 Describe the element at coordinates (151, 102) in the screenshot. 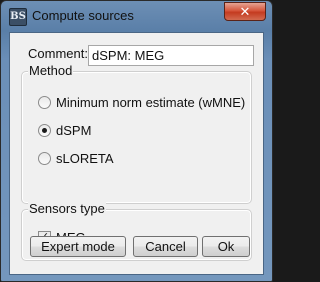

I see `method-option-label: Minimum norm estimate (wMNE)` at that location.